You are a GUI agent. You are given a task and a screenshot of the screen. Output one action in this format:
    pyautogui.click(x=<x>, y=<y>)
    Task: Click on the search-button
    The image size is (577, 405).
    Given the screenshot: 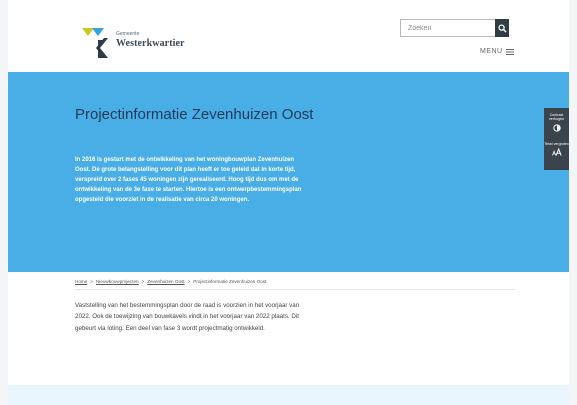 What is the action you would take?
    pyautogui.click(x=502, y=28)
    